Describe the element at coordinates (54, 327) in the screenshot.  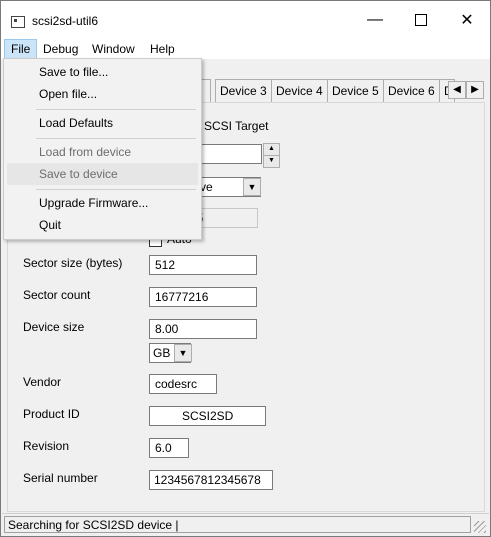
I see `device-size-label: Device size` at that location.